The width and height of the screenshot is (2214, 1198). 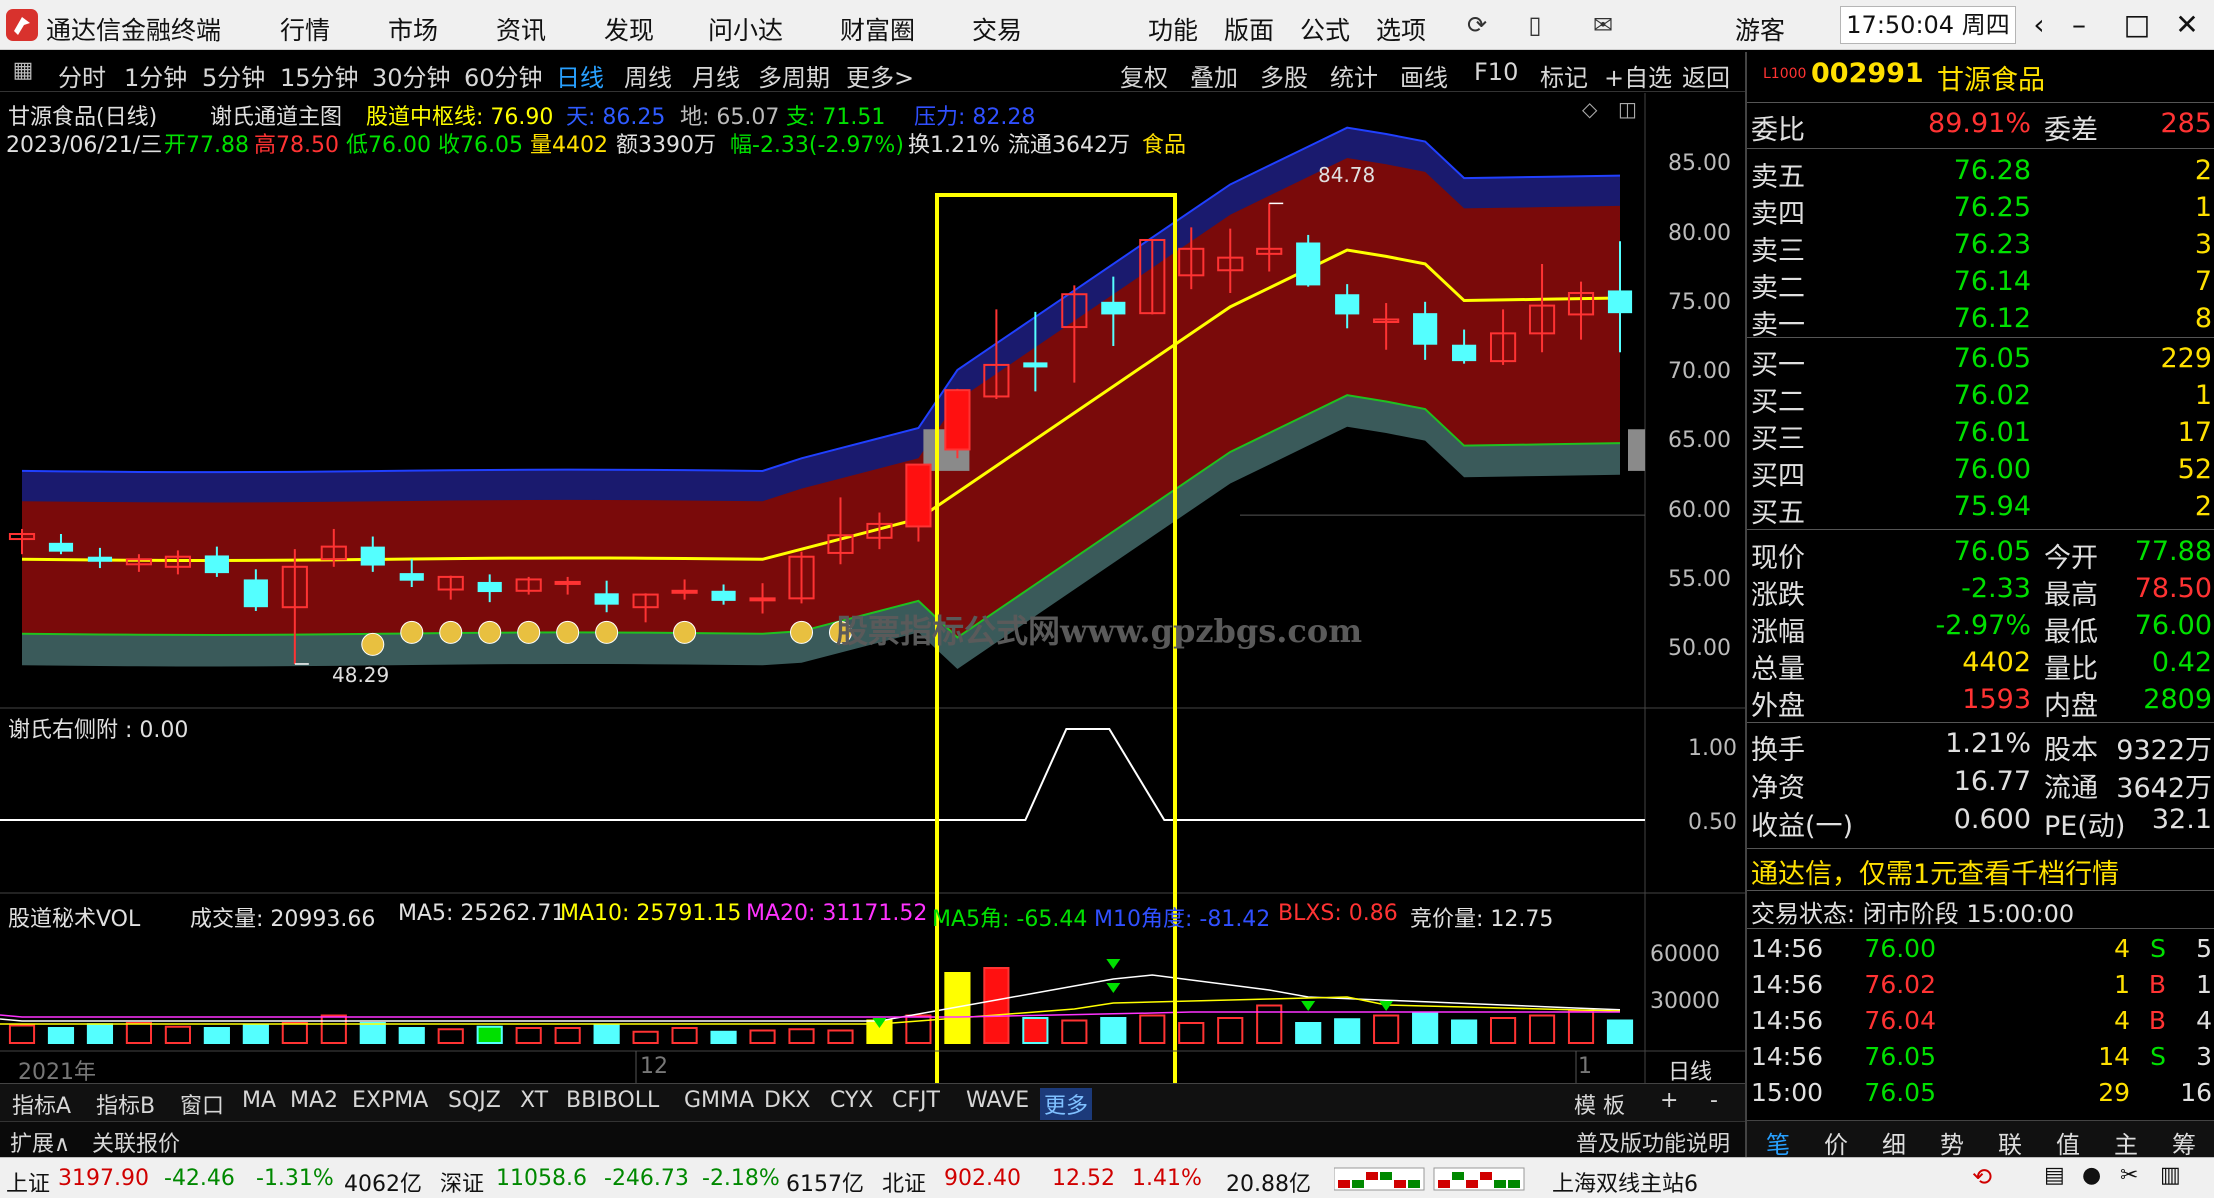 I want to click on menu-trade: 交易, so click(x=997, y=29).